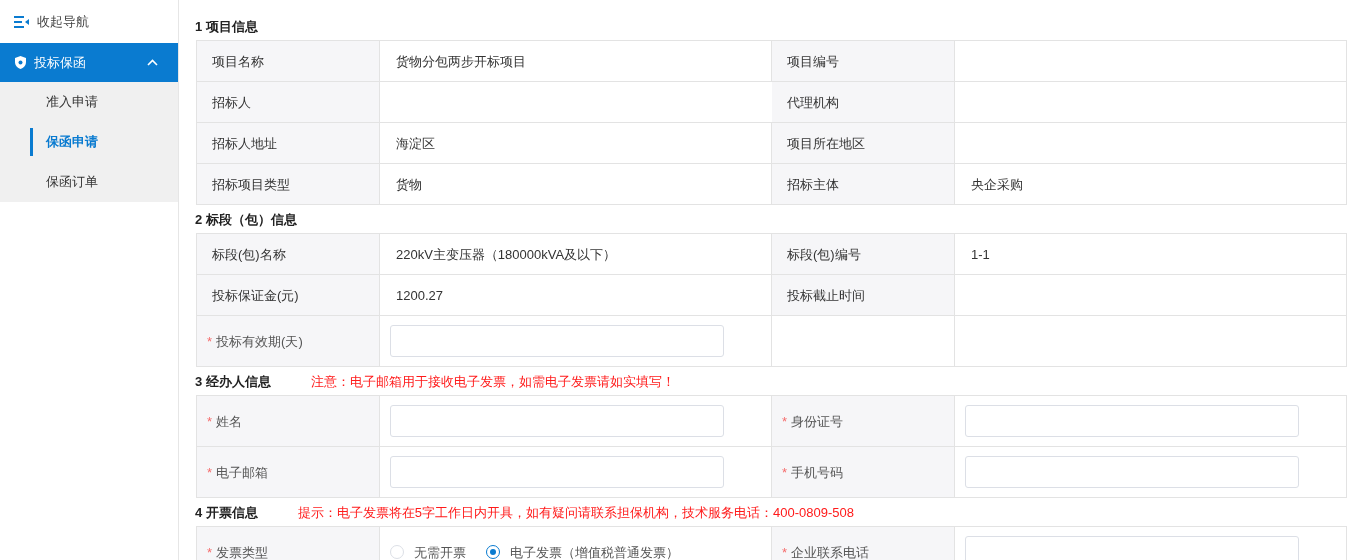  Describe the element at coordinates (250, 184) in the screenshot. I see `field-label: 招标项目类型` at that location.